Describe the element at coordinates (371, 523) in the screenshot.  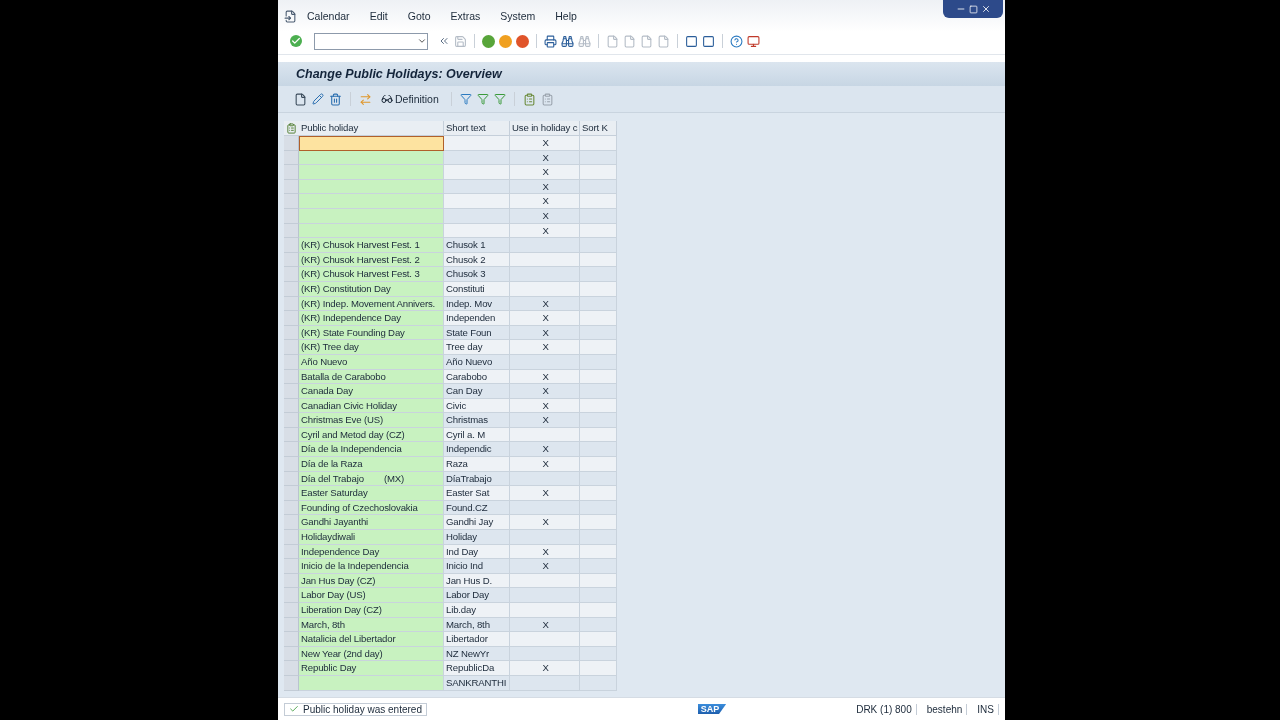
I see `holiday-input: Gandhi Jayanthi` at that location.